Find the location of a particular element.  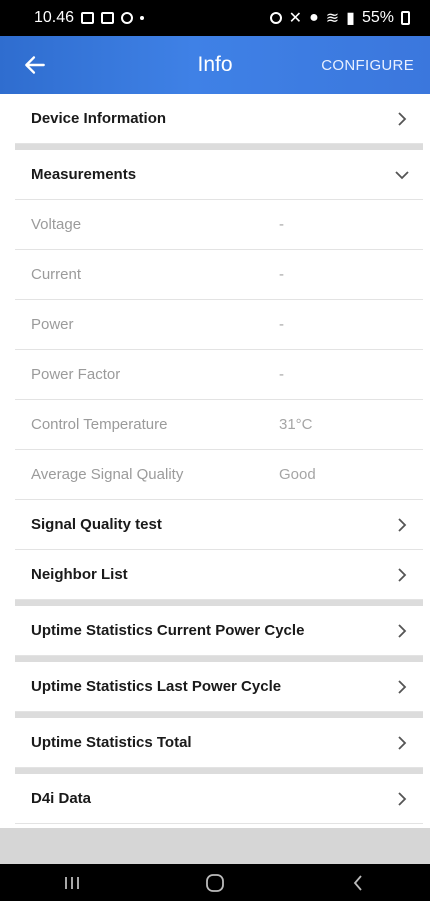

instagram-icon is located at coordinates (108, 18).